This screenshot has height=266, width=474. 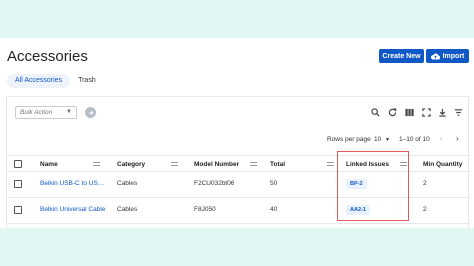 I want to click on download-icon, so click(x=442, y=112).